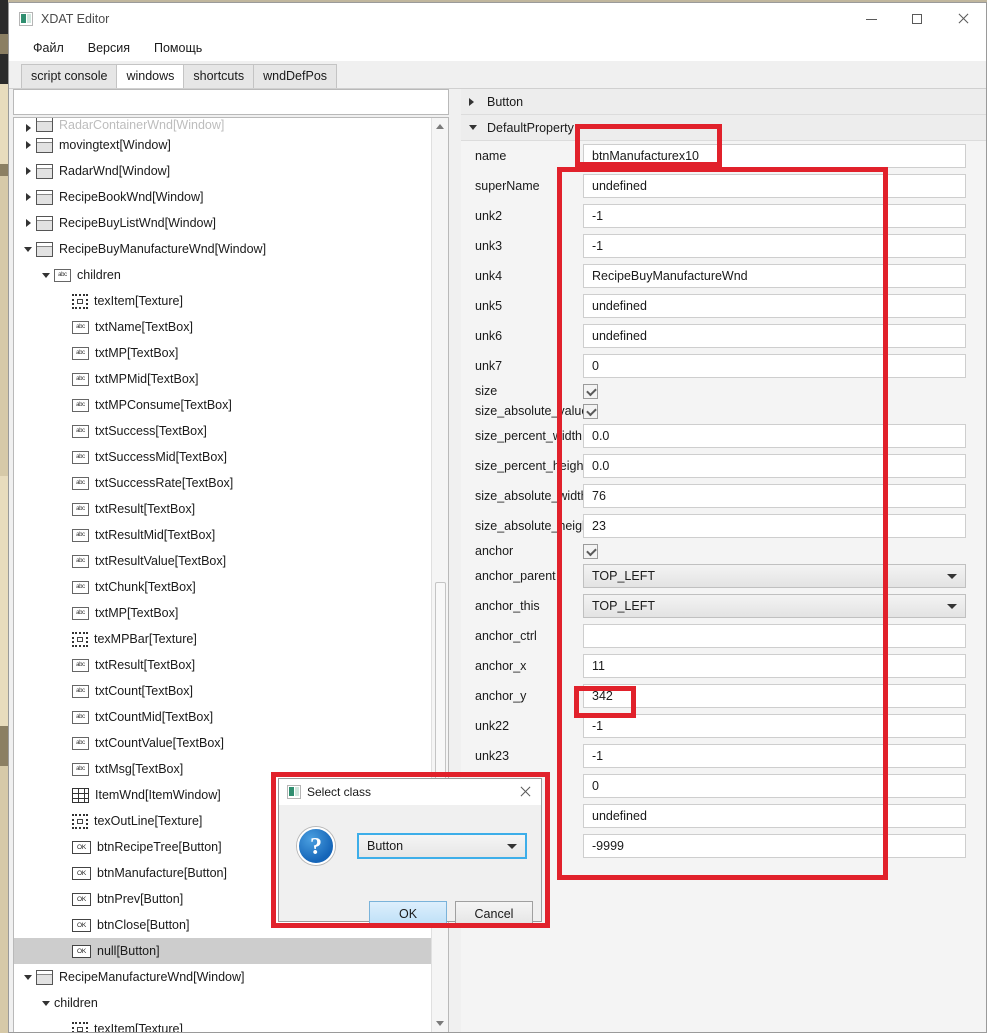 This screenshot has height=1033, width=987. What do you see at coordinates (723, 551) in the screenshot?
I see `property-row: anchor` at bounding box center [723, 551].